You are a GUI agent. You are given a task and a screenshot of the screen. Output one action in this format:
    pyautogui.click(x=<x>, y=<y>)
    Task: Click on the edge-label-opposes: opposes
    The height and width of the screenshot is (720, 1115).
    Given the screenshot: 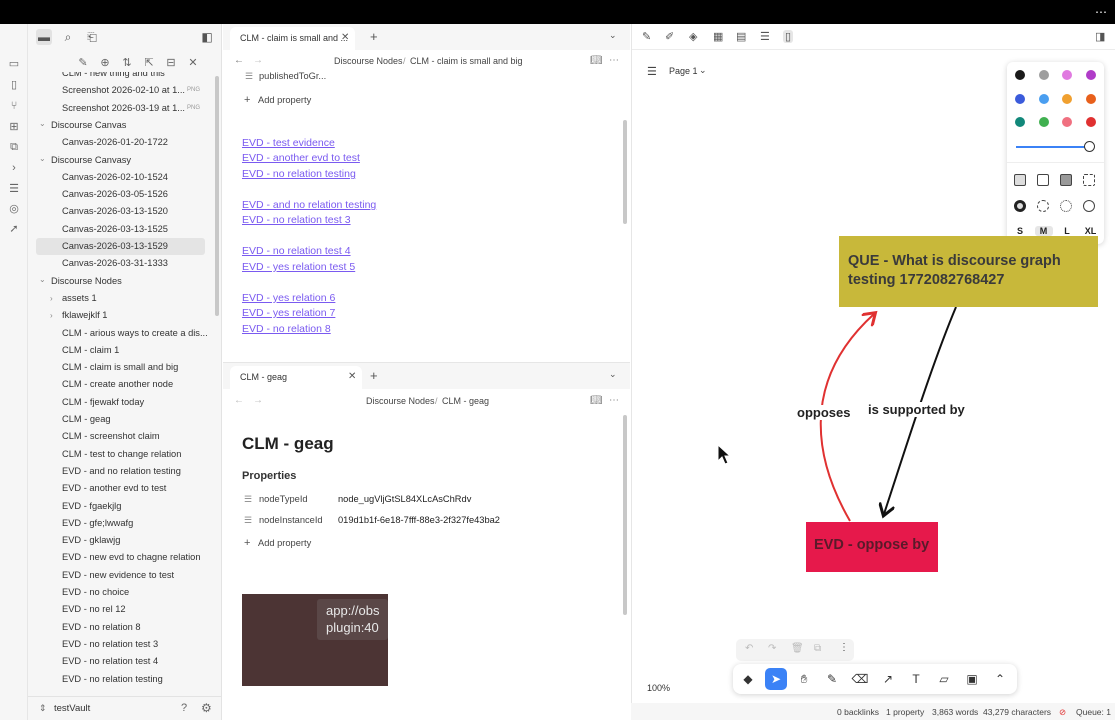 What is the action you would take?
    pyautogui.click(x=824, y=412)
    